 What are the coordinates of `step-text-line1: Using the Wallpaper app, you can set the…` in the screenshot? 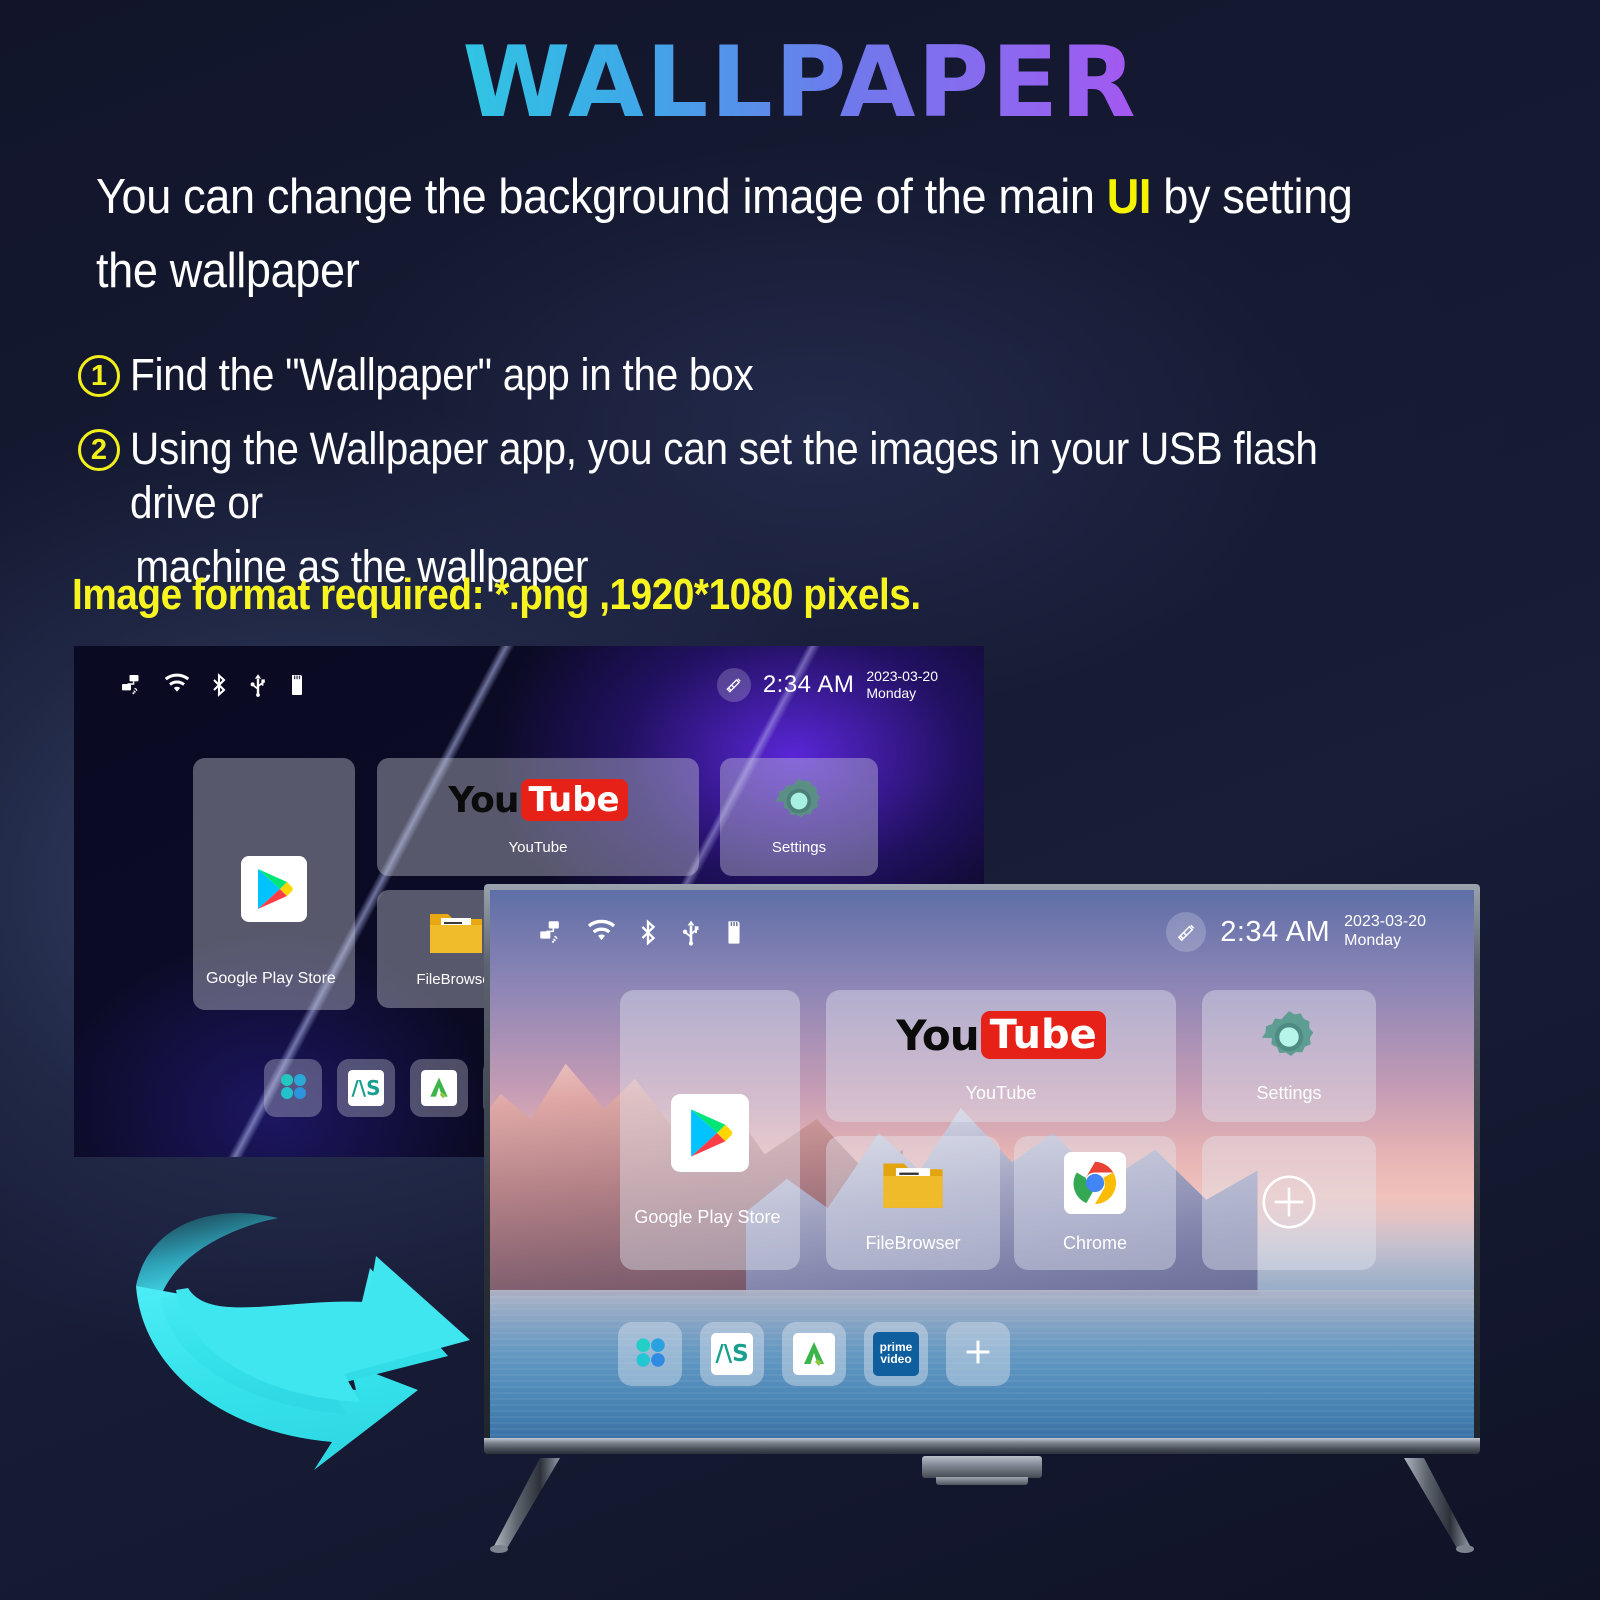 It's located at (724, 475).